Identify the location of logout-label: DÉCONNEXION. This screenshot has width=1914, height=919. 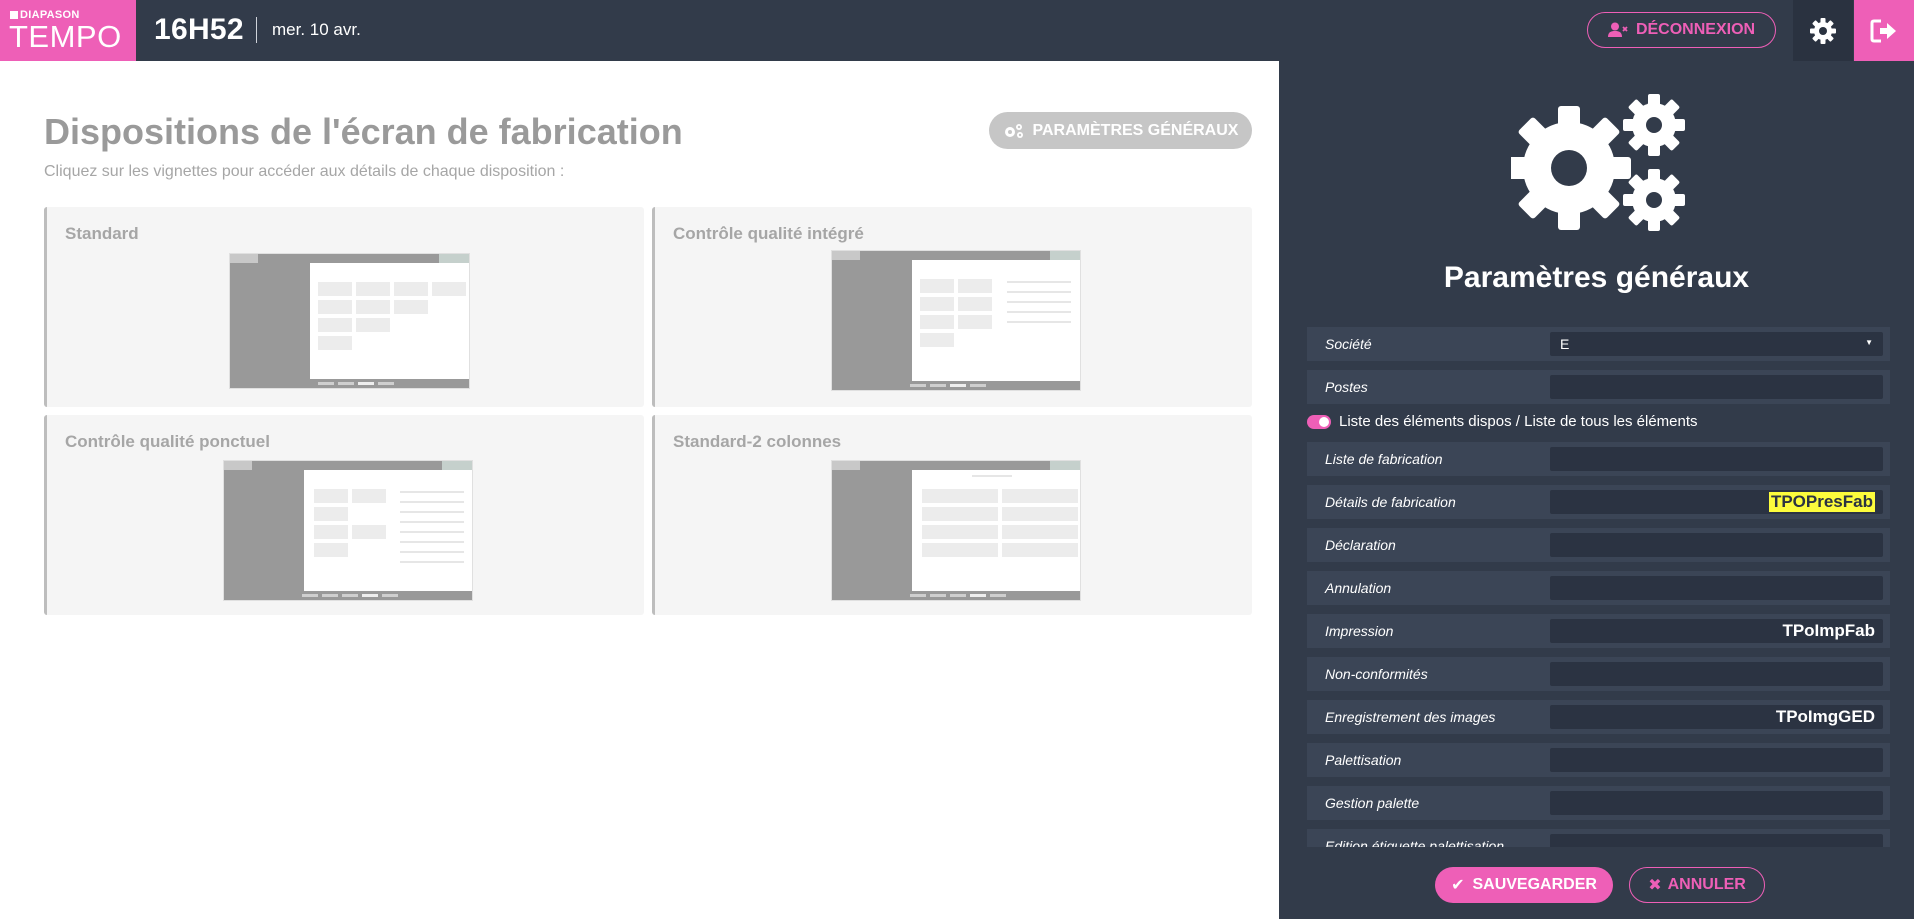
(1695, 29).